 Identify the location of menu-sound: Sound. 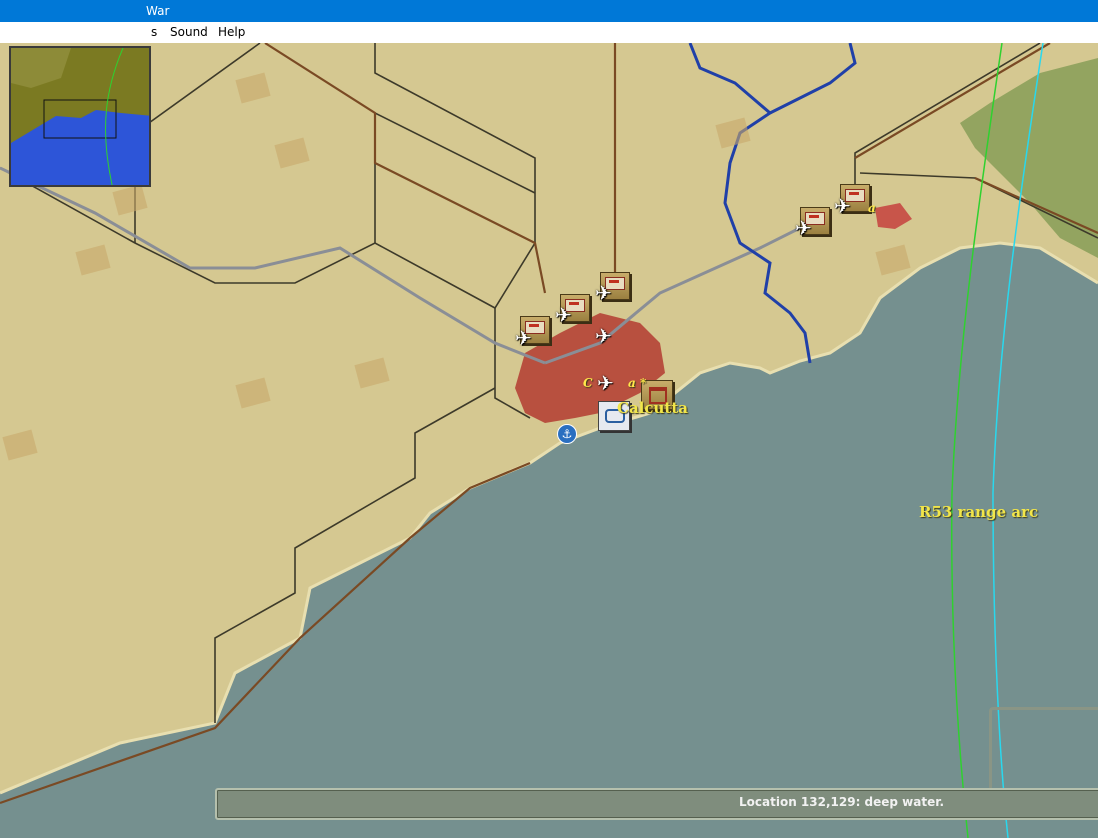
(189, 32).